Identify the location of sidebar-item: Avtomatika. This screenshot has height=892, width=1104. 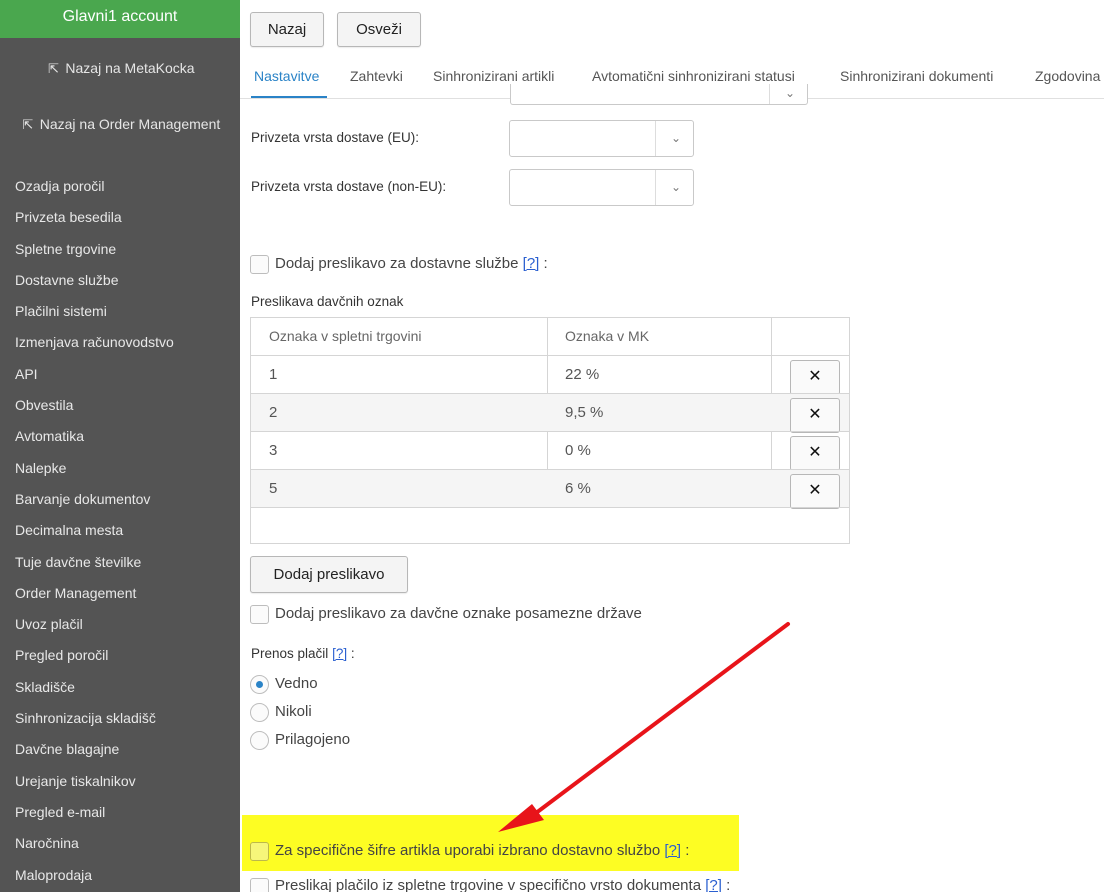
(120, 440).